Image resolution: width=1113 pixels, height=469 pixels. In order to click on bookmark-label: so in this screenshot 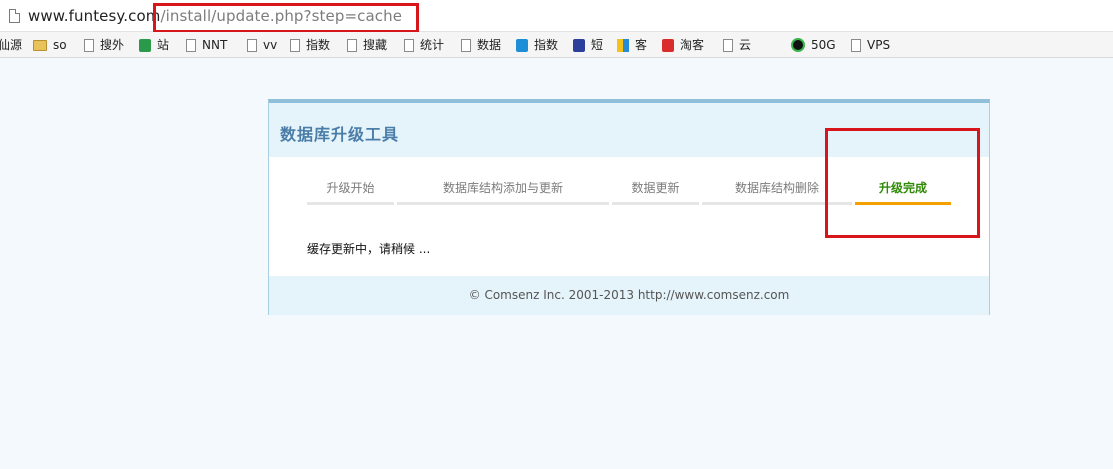, I will do `click(60, 45)`.